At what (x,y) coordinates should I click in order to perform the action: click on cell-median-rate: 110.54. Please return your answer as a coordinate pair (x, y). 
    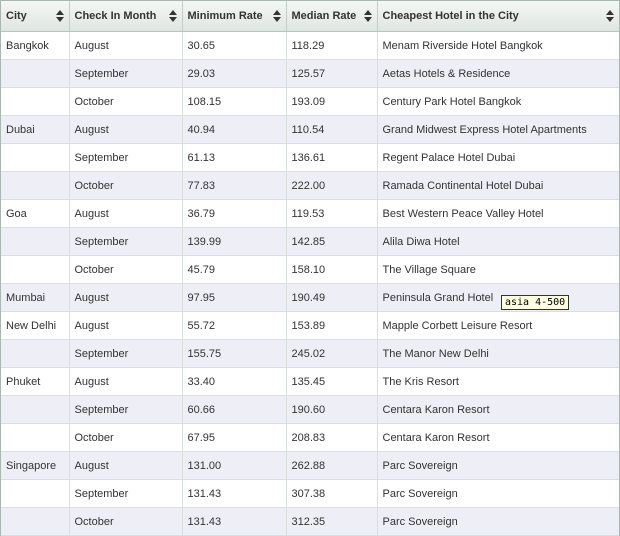
    Looking at the image, I should click on (332, 129).